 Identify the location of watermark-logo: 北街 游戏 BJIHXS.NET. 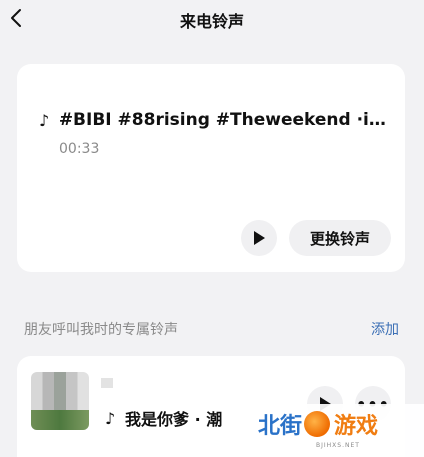
(340, 430).